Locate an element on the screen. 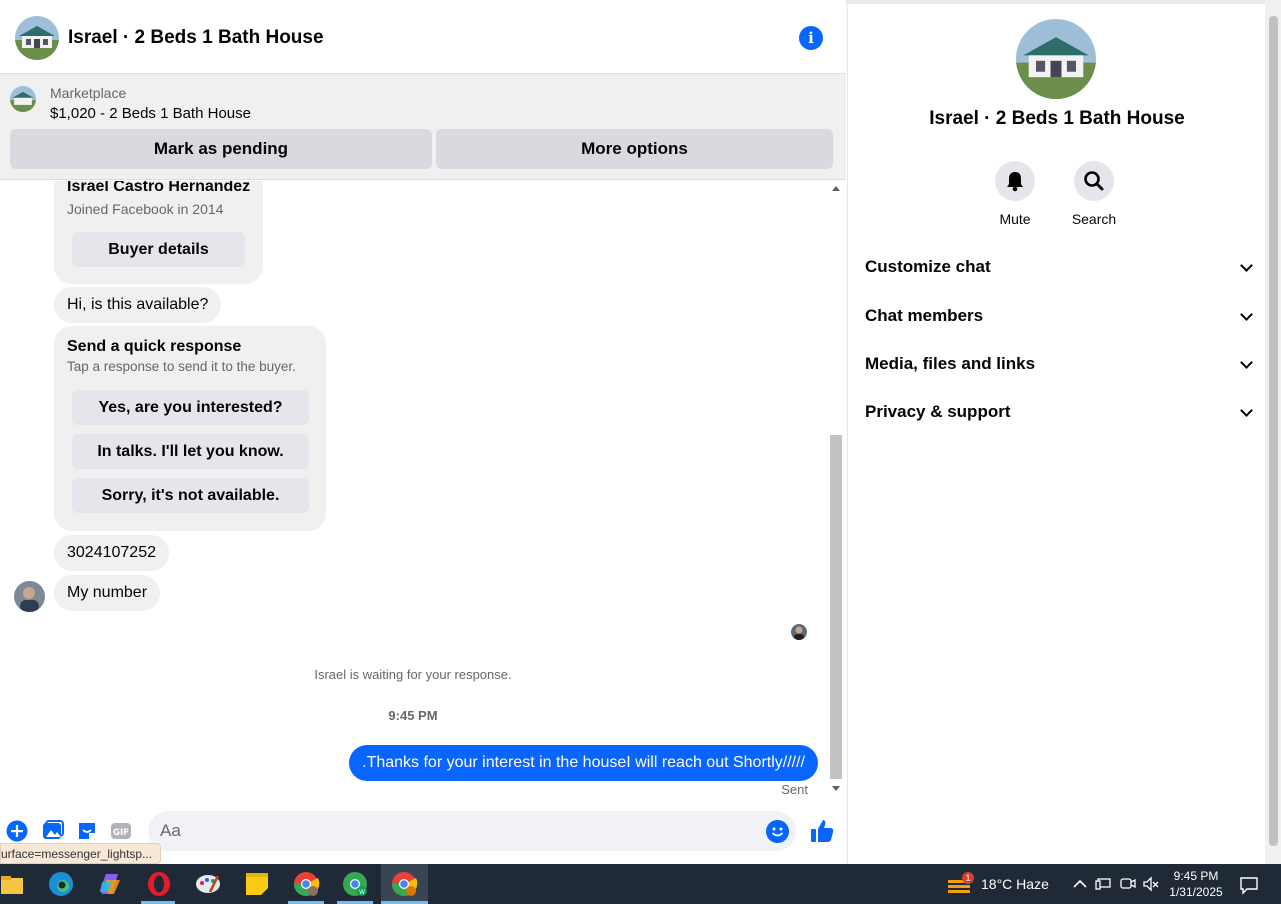  search-button: Search is located at coordinates (1094, 194).